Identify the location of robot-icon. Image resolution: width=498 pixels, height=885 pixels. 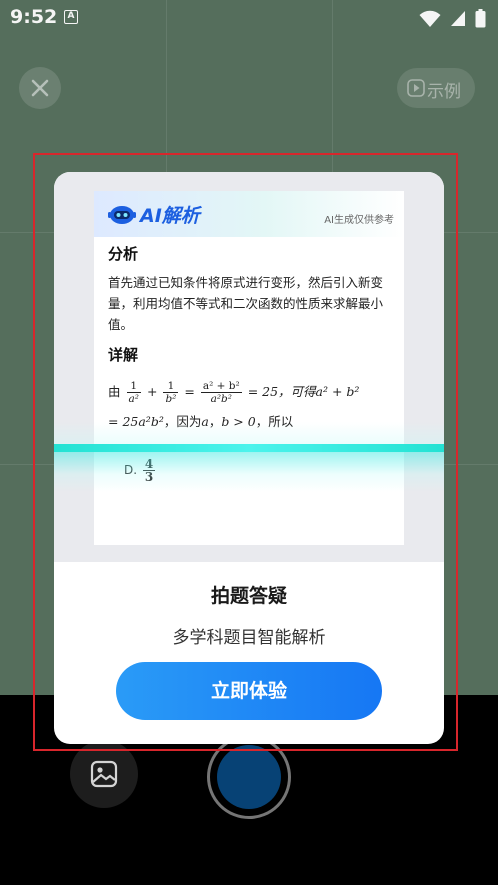
(122, 215).